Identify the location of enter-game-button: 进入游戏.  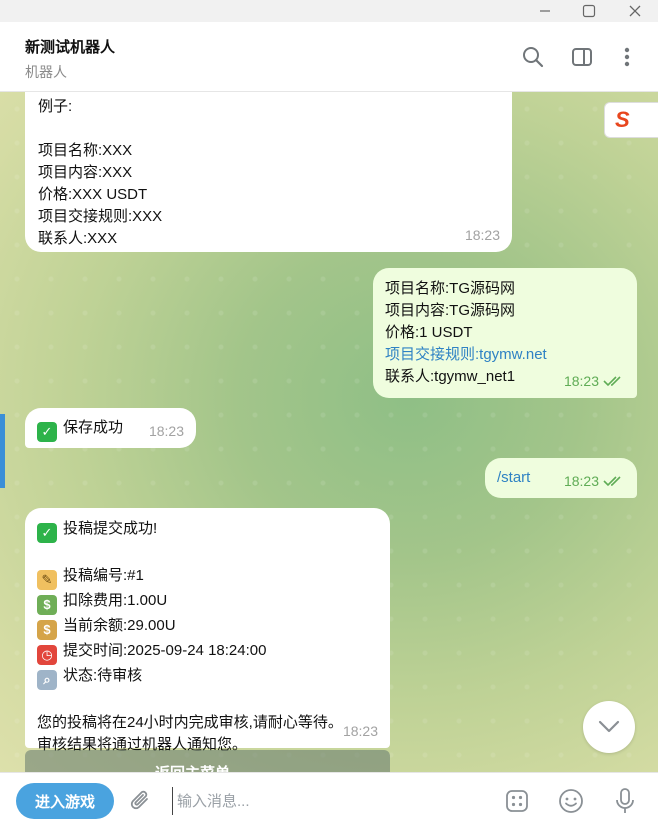
(65, 801).